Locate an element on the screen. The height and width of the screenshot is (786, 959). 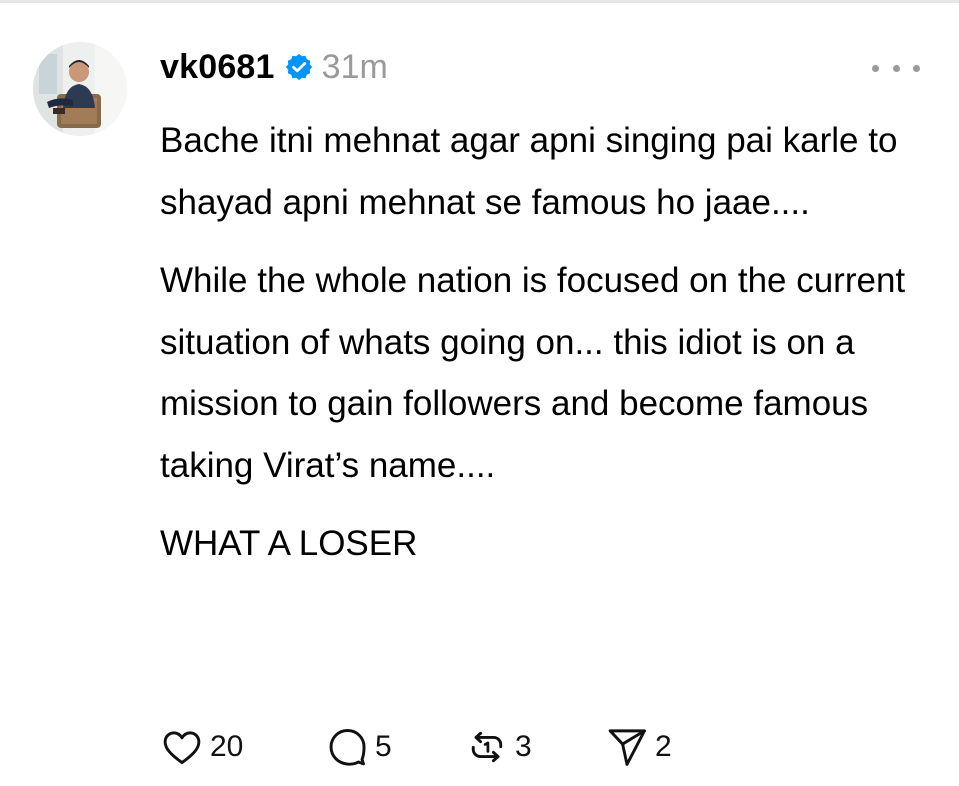
comment-bubble-icon is located at coordinates (347, 747).